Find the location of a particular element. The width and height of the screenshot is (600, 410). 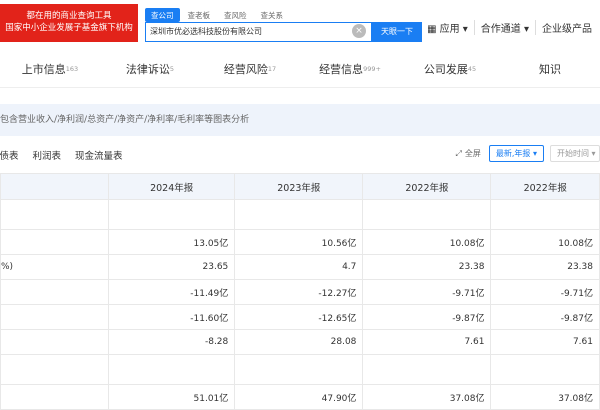

tab-listing-info: 上市信息163 is located at coordinates (50, 70).